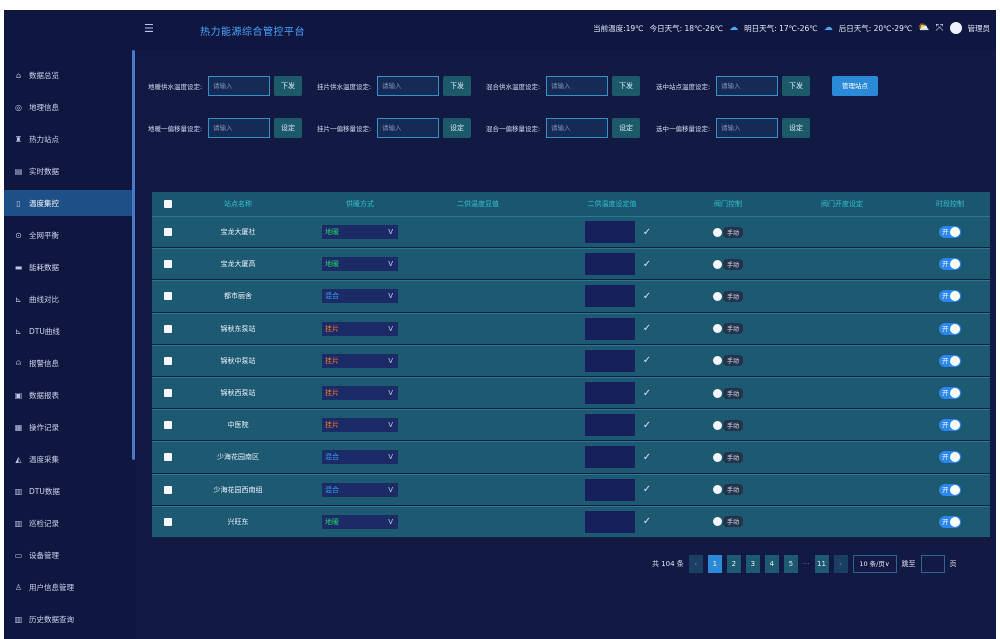 The image size is (1000, 639). I want to click on sidebar-item-13: ▥ DTU数据, so click(68, 491).